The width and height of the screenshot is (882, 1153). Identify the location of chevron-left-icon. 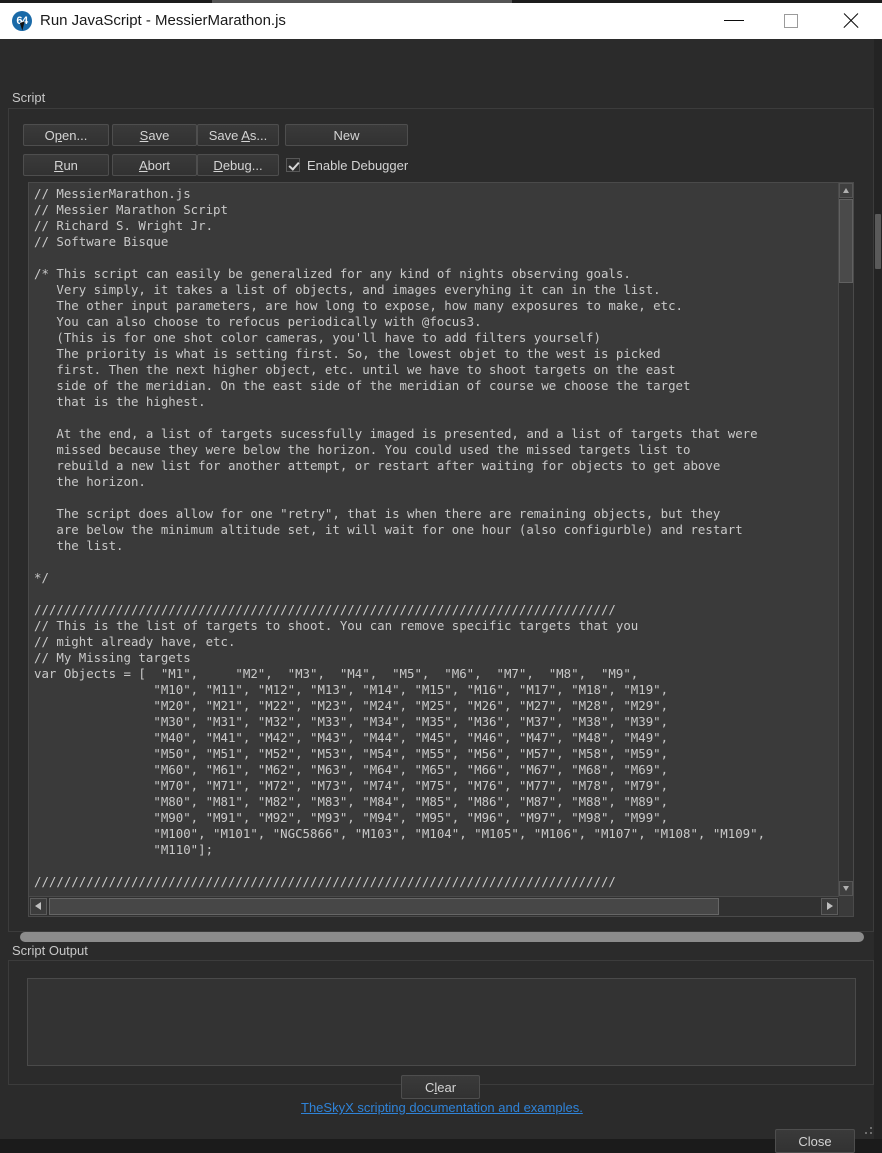
(38, 906).